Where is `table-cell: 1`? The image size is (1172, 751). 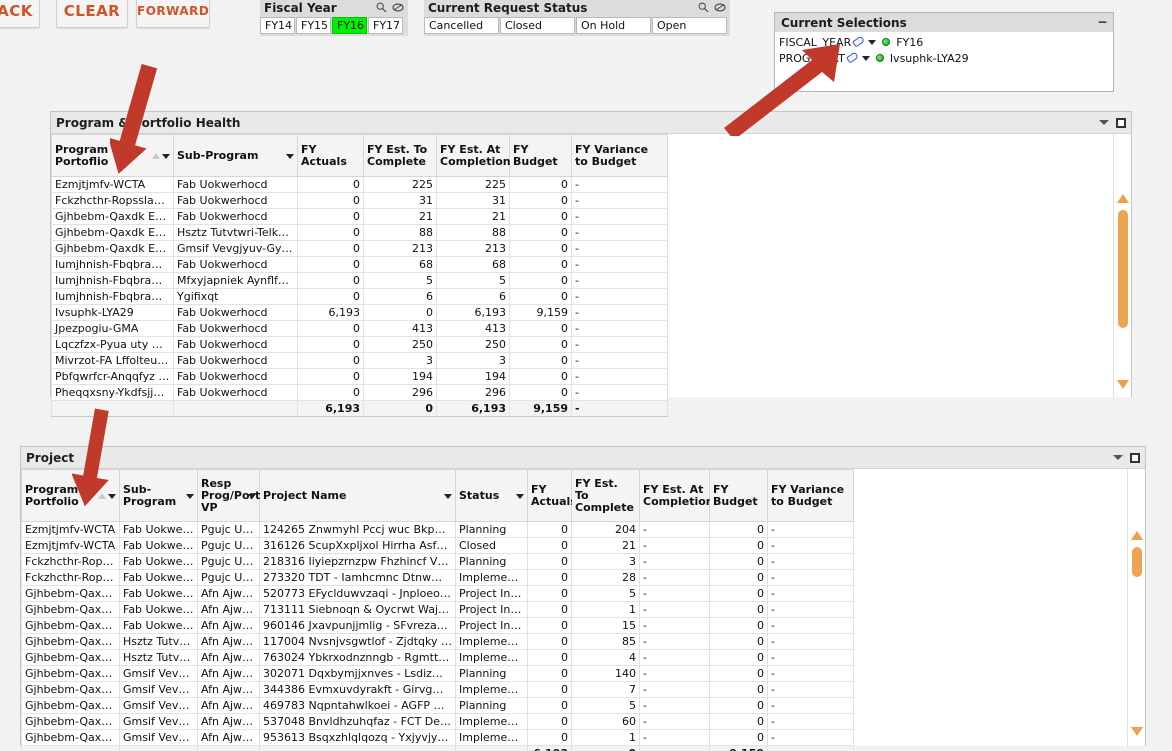 table-cell: 1 is located at coordinates (605, 737).